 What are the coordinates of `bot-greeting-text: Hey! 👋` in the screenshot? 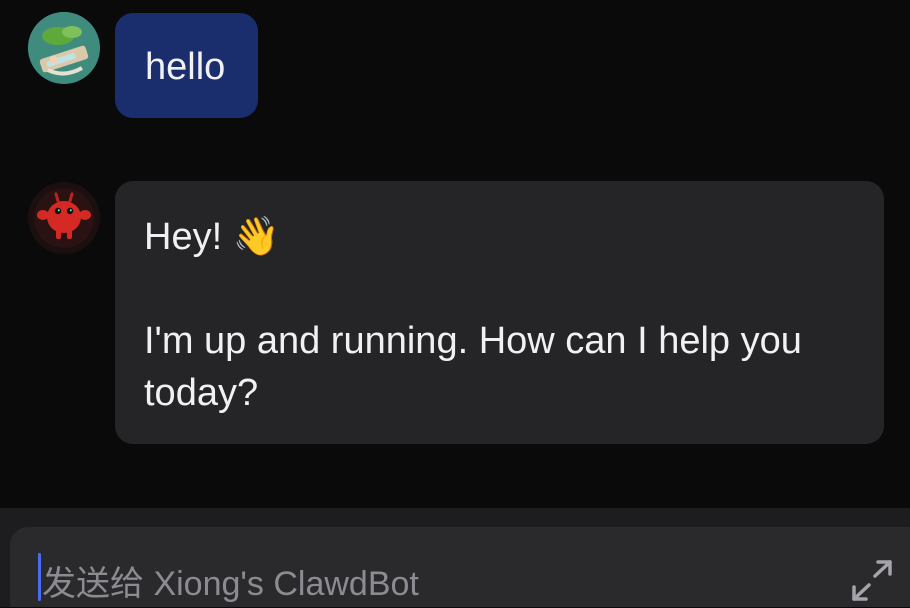 It's located at (212, 237).